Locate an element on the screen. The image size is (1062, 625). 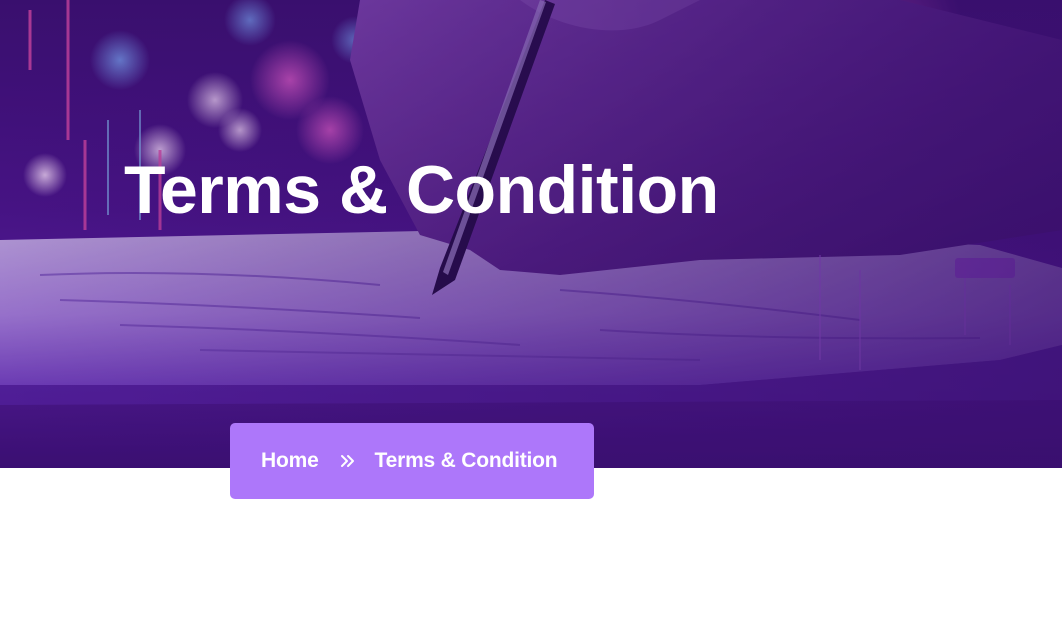
double-chevron-right-icon is located at coordinates (347, 461).